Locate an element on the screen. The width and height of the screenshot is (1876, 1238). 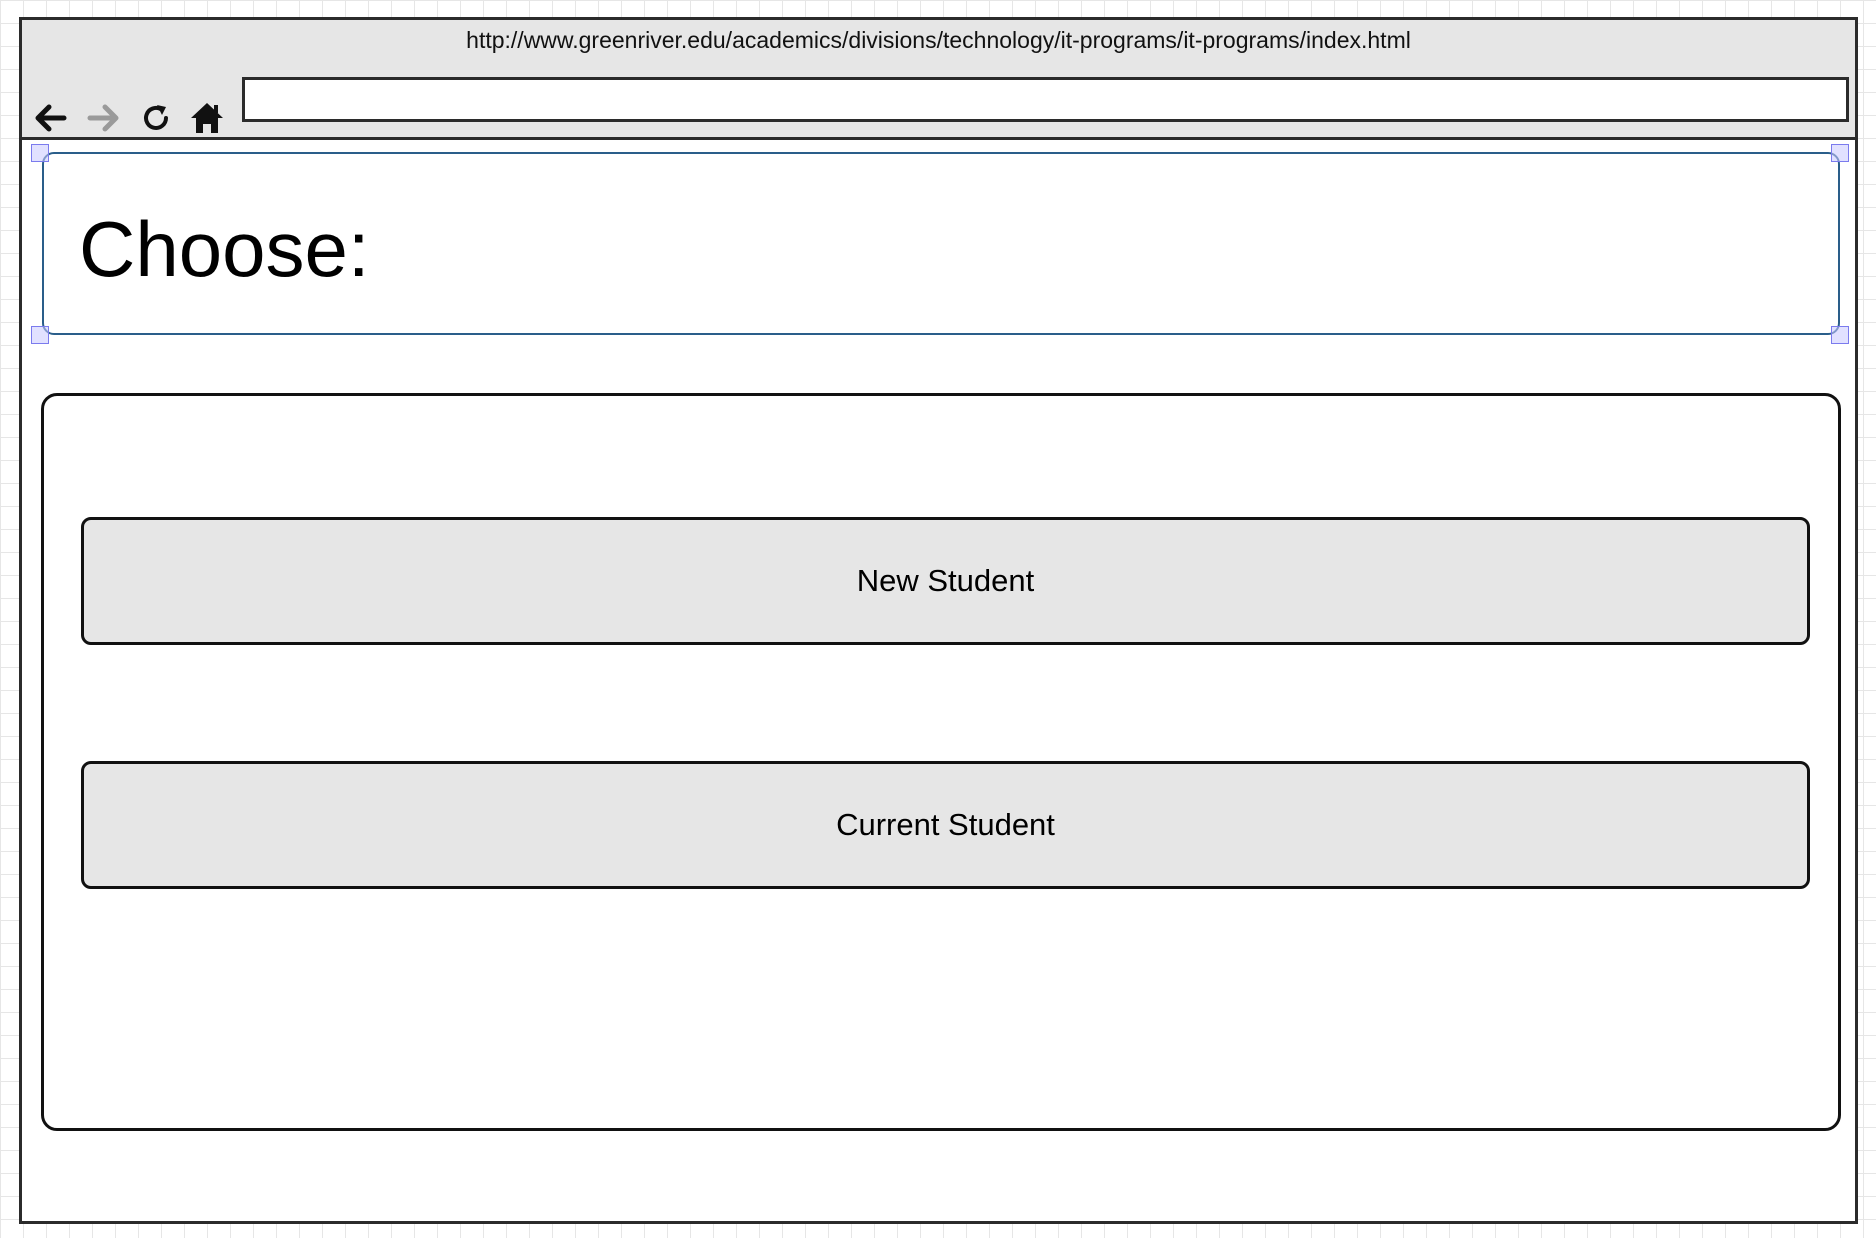
reload-icon is located at coordinates (156, 118).